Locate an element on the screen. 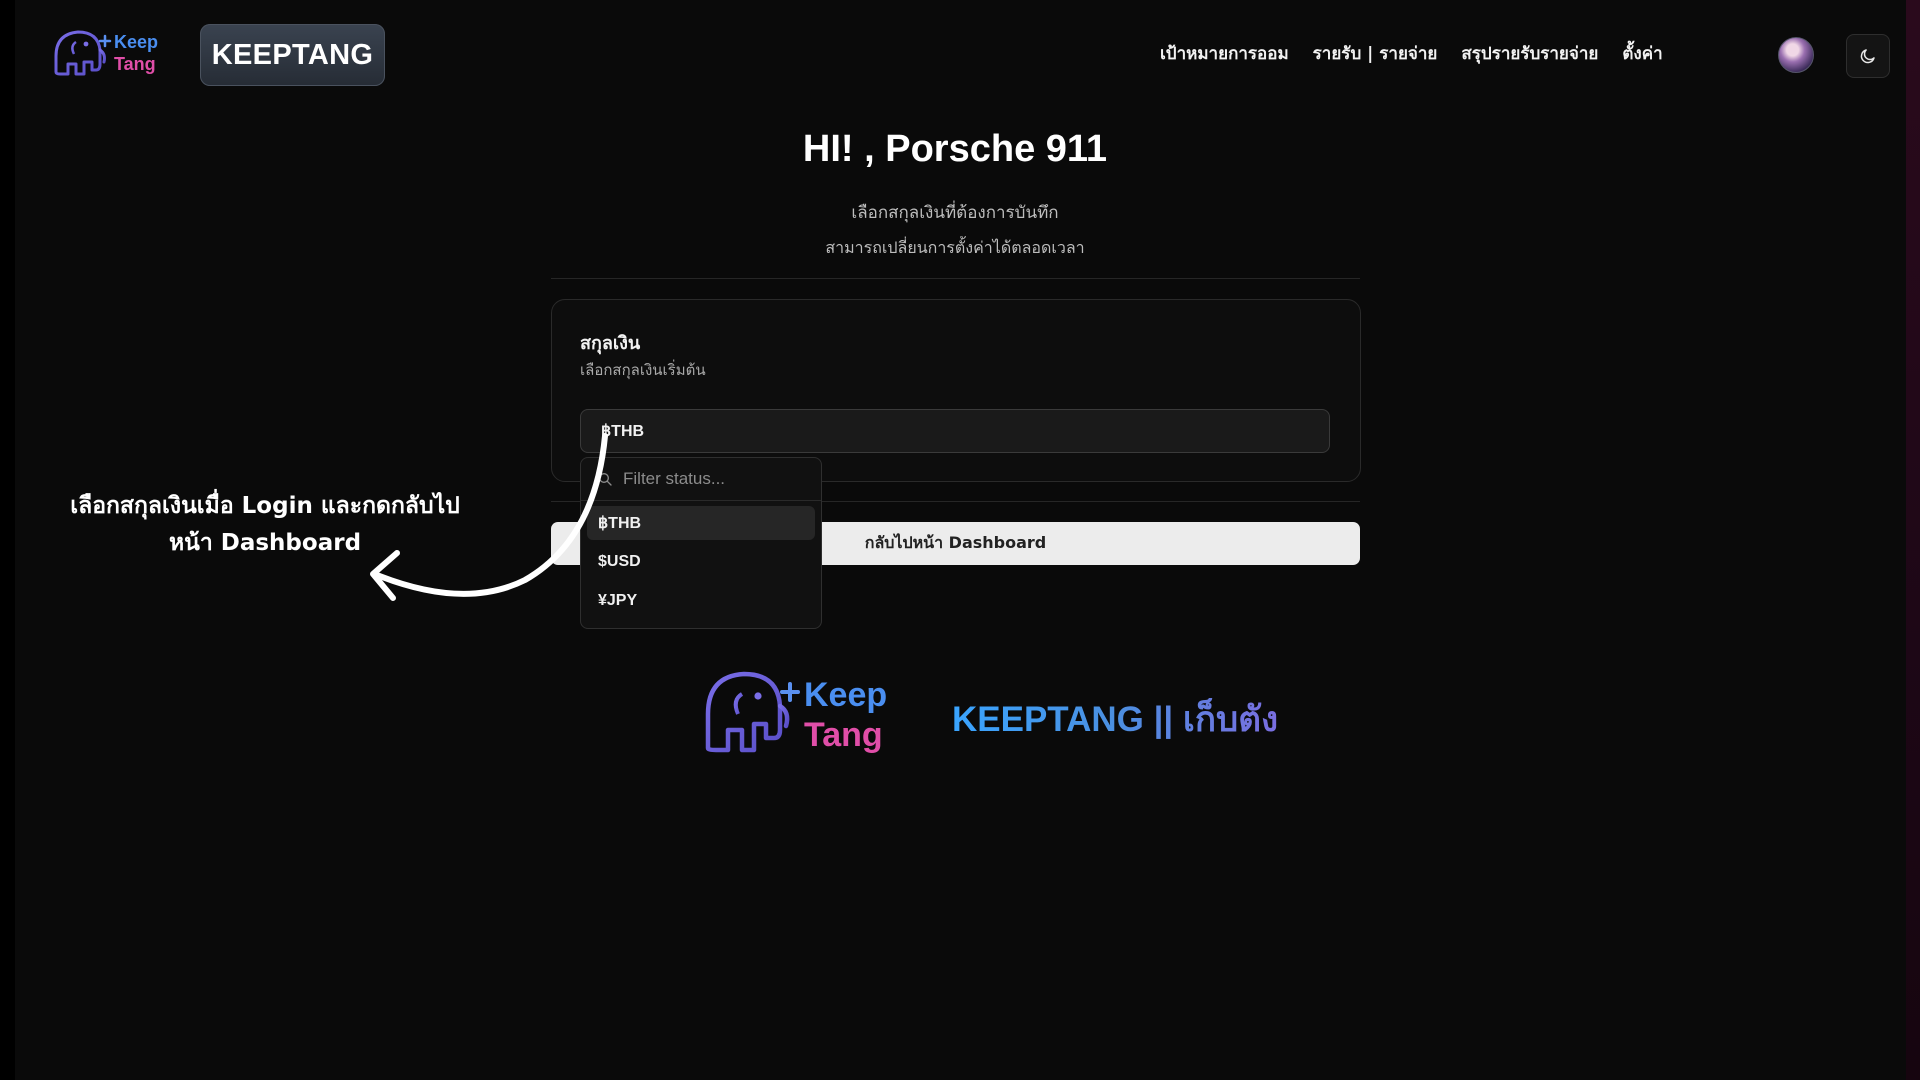 This screenshot has width=1920, height=1080. logo-tang-text: Tang is located at coordinates (135, 64).